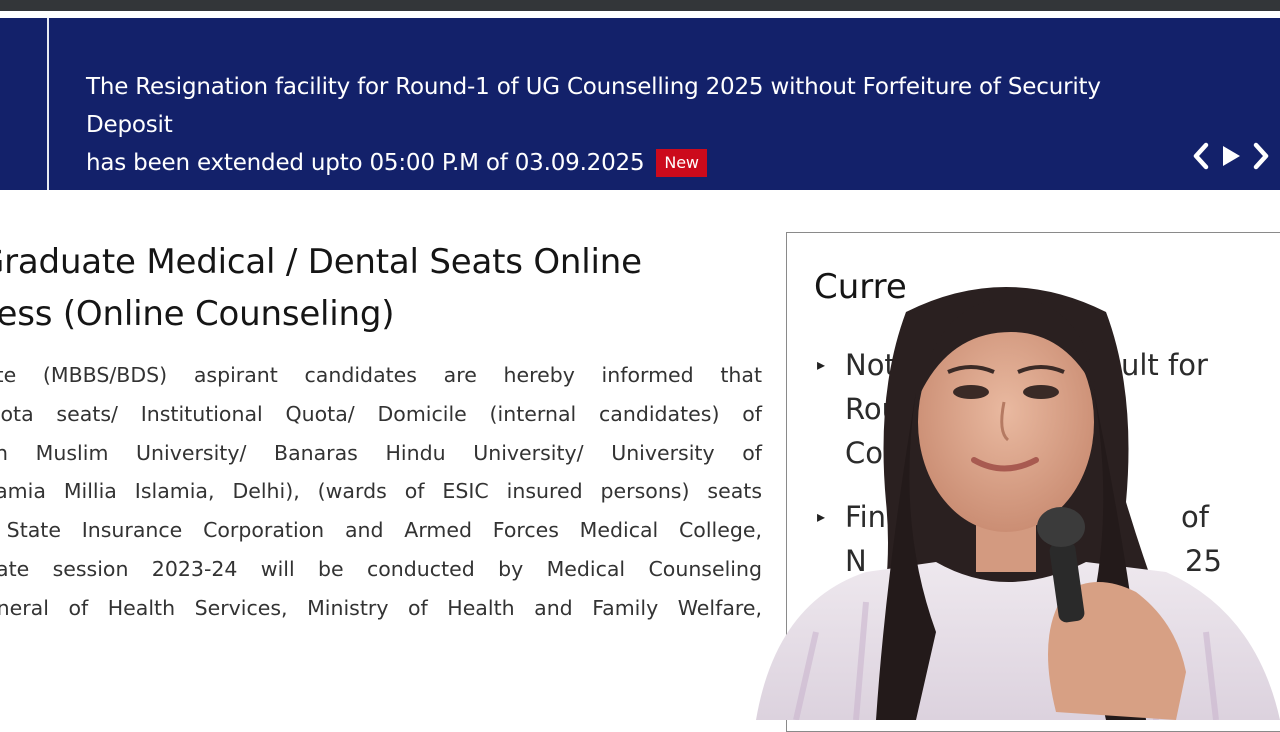  What do you see at coordinates (640, 14) in the screenshot?
I see `top-spacer` at bounding box center [640, 14].